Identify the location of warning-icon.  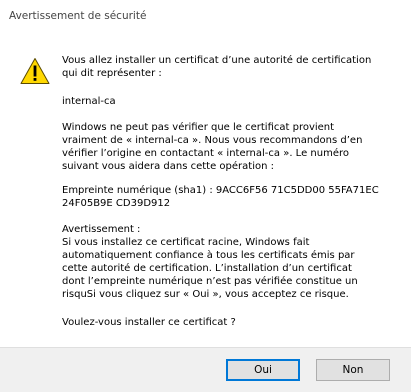
(35, 71).